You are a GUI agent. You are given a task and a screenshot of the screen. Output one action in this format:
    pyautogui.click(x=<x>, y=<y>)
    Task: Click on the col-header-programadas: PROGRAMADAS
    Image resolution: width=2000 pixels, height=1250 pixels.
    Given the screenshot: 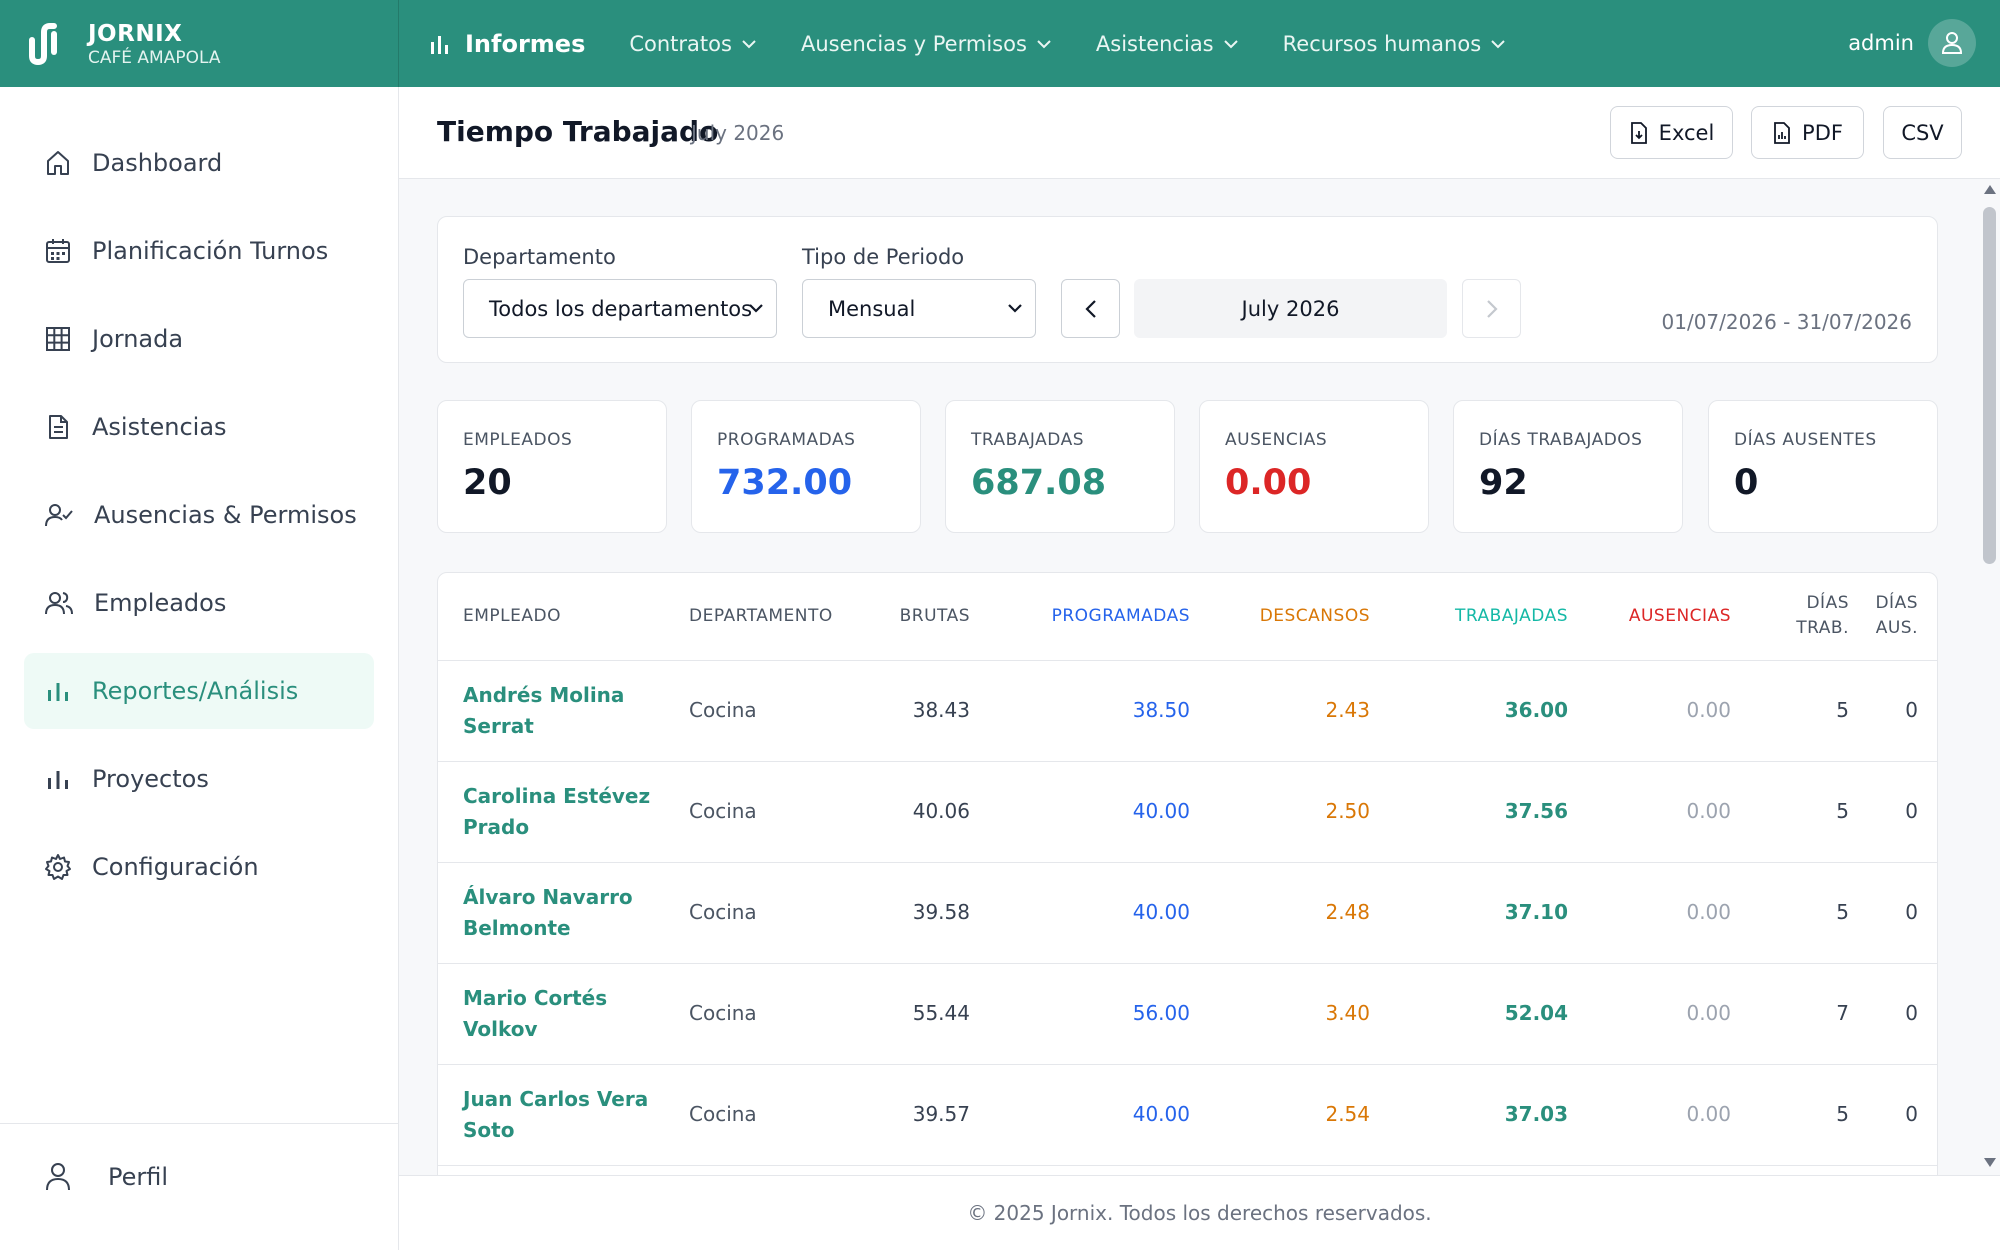 What is the action you would take?
    pyautogui.click(x=1090, y=616)
    